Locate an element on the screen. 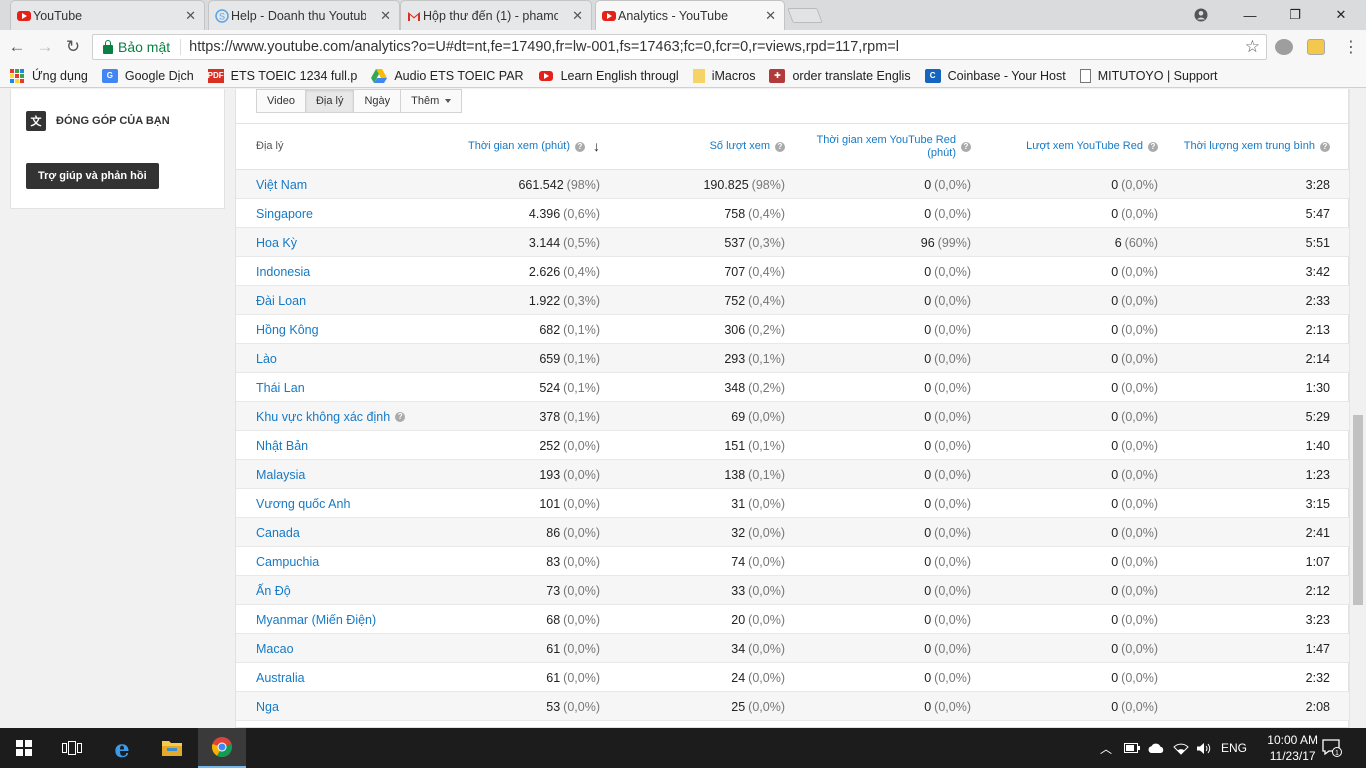 This screenshot has height=768, width=1366. bookmark-coinbase: C Coinbase - Your Host is located at coordinates (995, 75).